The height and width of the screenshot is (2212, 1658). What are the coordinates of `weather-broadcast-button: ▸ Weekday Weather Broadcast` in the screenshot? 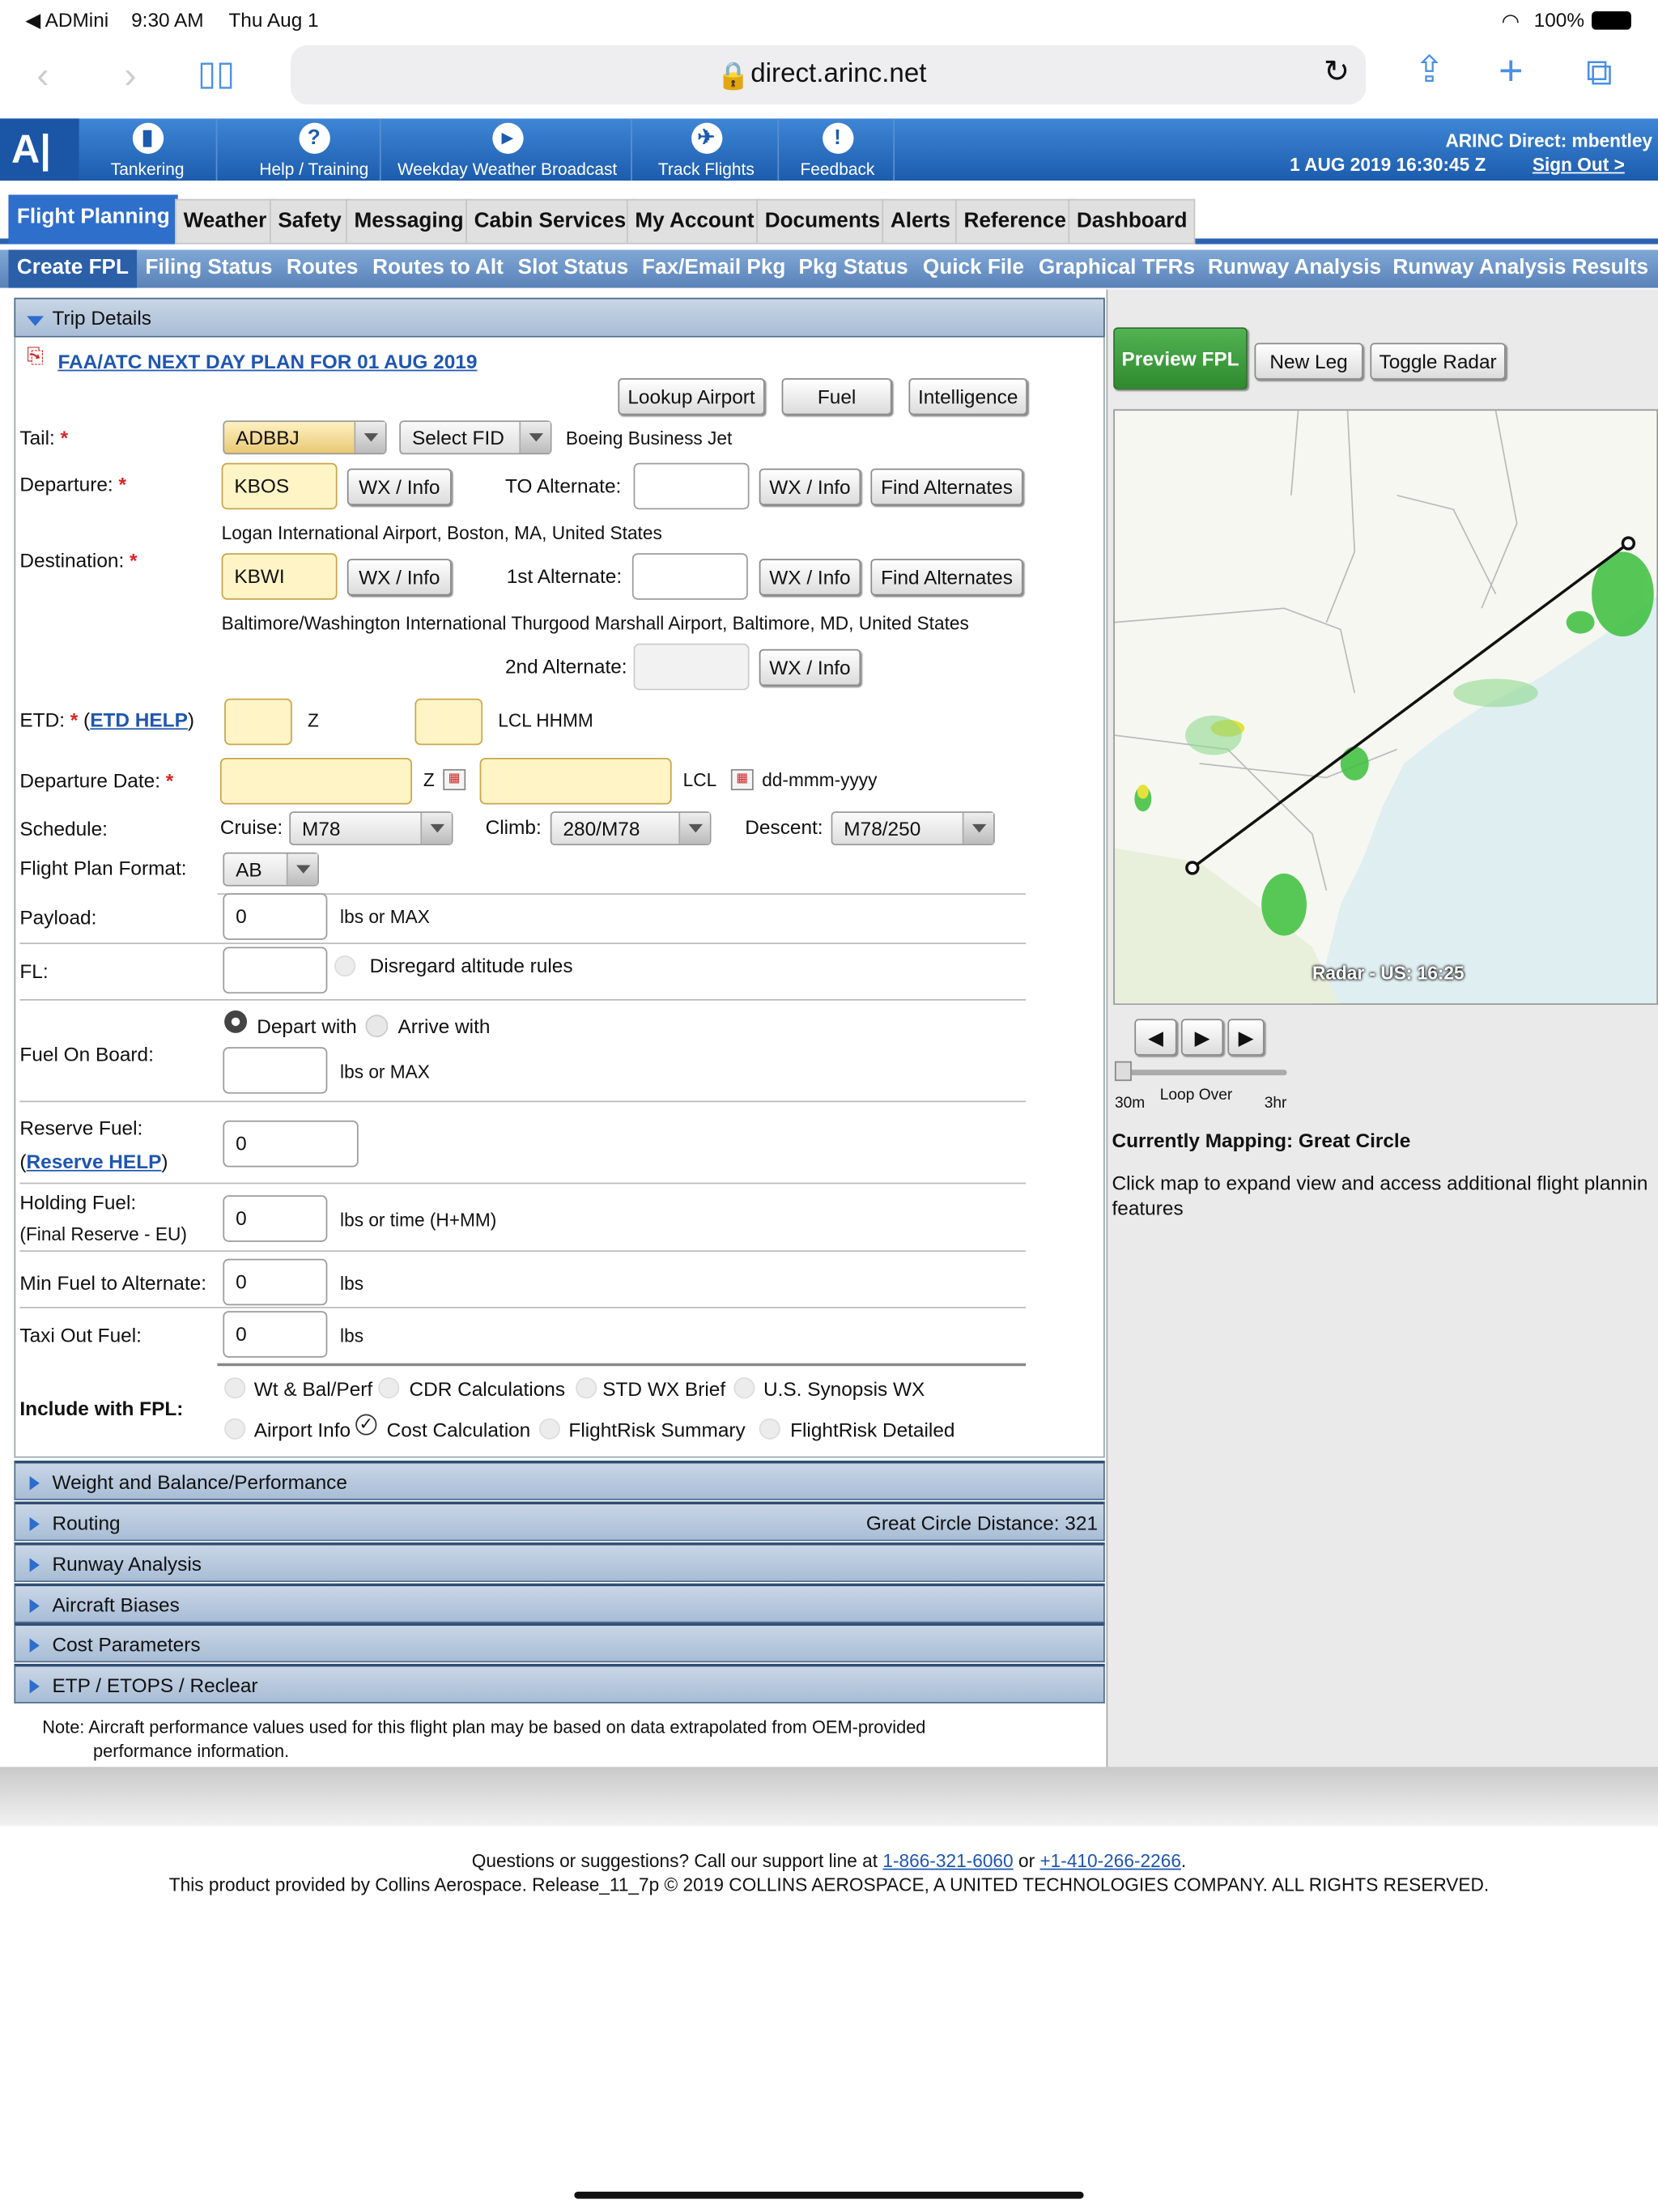 It's located at (508, 150).